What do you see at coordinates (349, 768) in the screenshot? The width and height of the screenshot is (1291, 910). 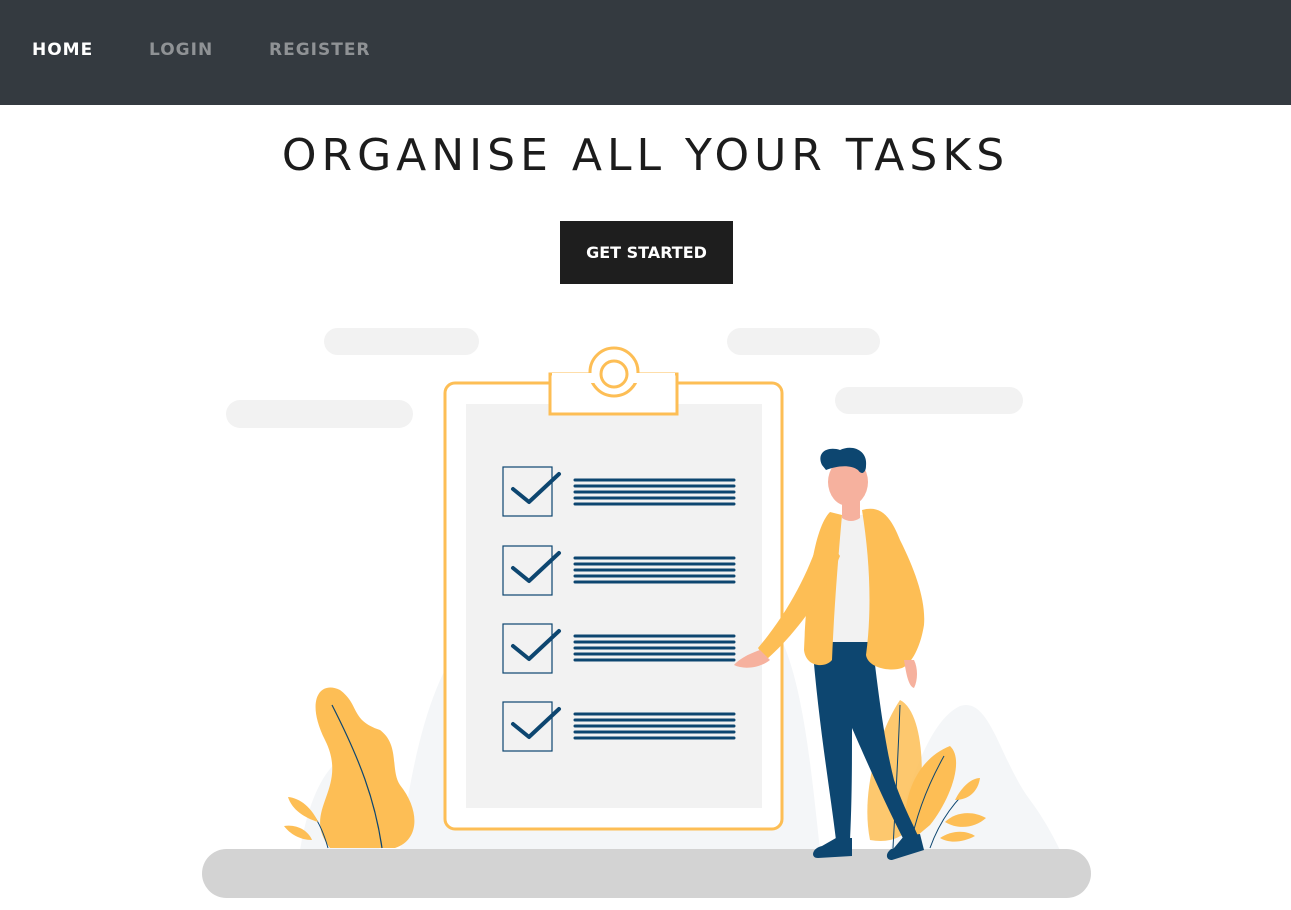 I see `left-plant` at bounding box center [349, 768].